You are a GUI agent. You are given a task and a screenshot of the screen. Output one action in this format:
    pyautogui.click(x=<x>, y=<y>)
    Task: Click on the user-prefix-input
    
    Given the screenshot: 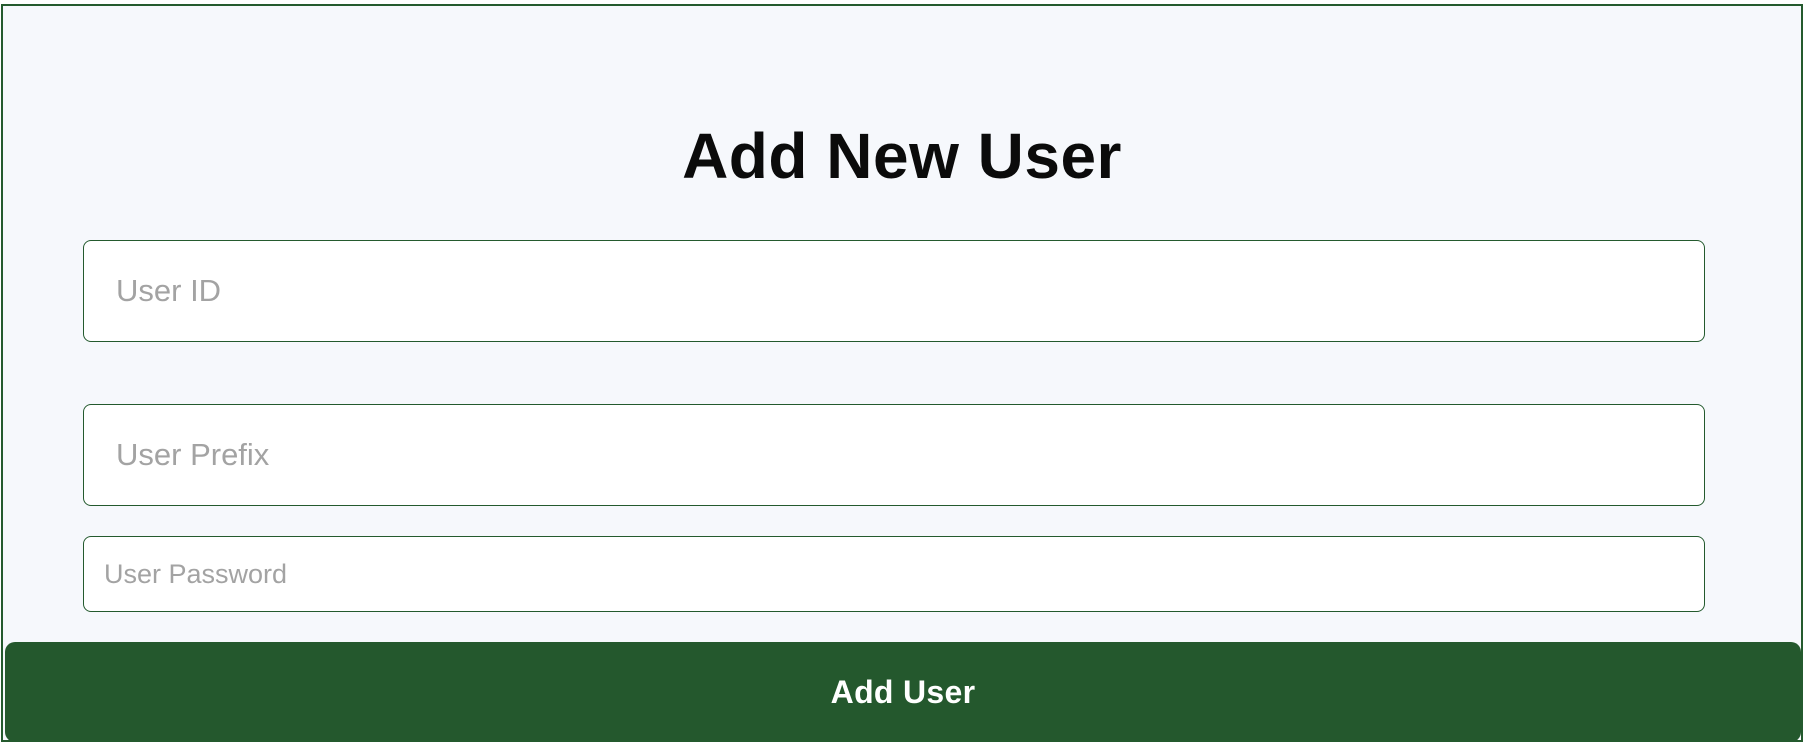 What is the action you would take?
    pyautogui.click(x=894, y=455)
    